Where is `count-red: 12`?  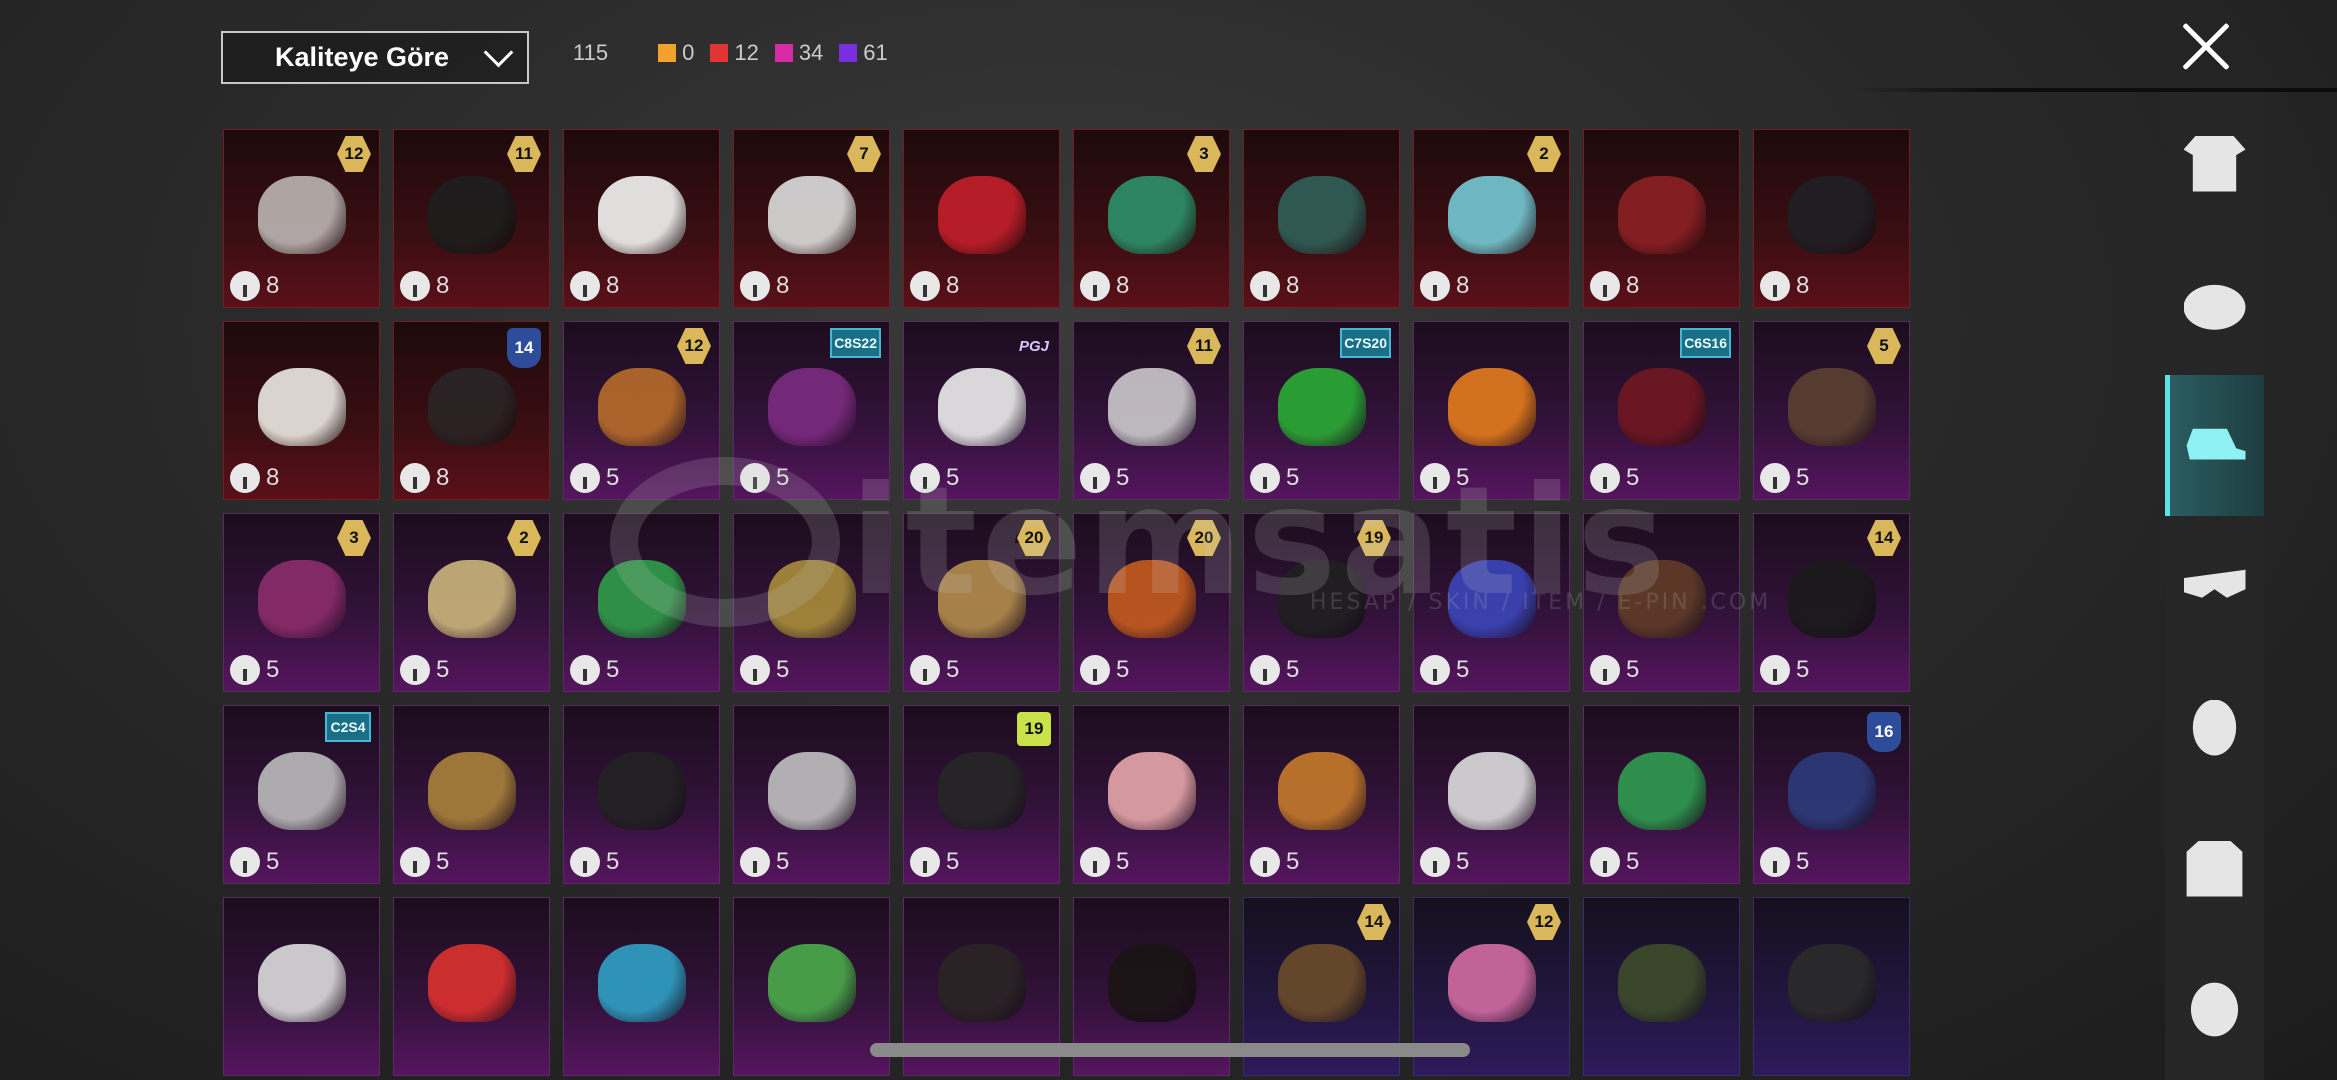 count-red: 12 is located at coordinates (734, 53).